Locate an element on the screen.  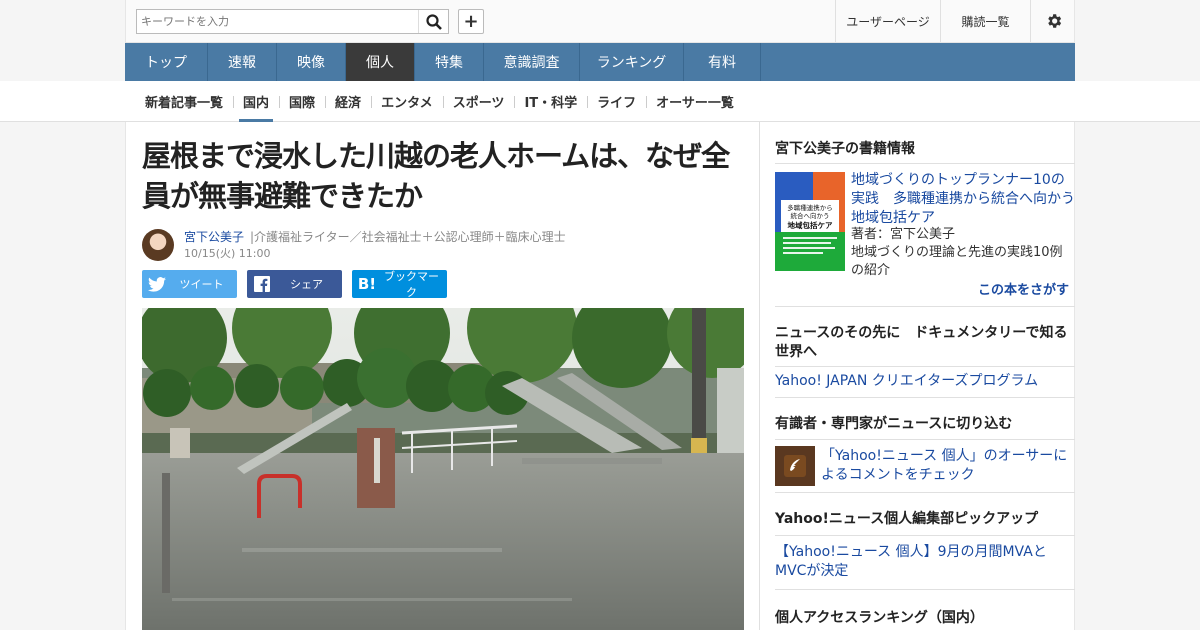
documentary-section-heading: ニュースのその先に ドキュメンタリーで知る世界へ is located at coordinates (921, 342).